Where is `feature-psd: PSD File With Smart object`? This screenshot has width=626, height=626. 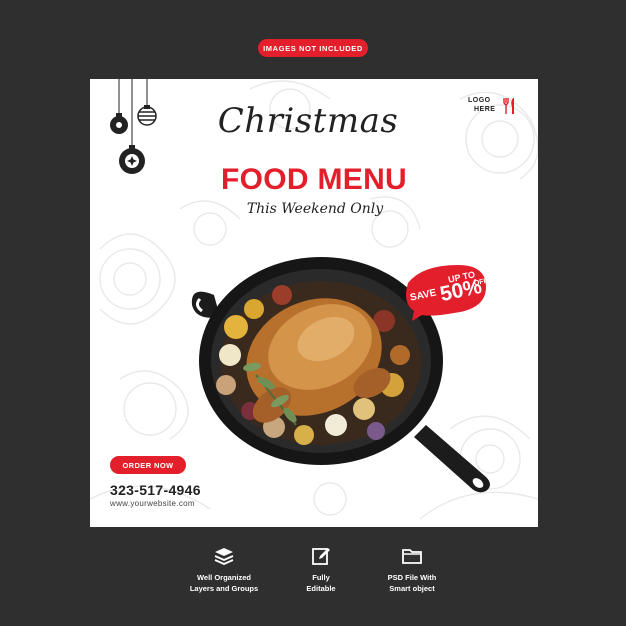
feature-psd: PSD File With Smart object is located at coordinates (412, 570).